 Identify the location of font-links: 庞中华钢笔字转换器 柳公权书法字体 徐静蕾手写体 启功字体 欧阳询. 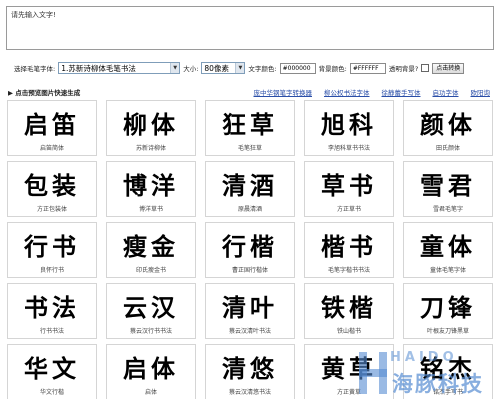
(374, 92).